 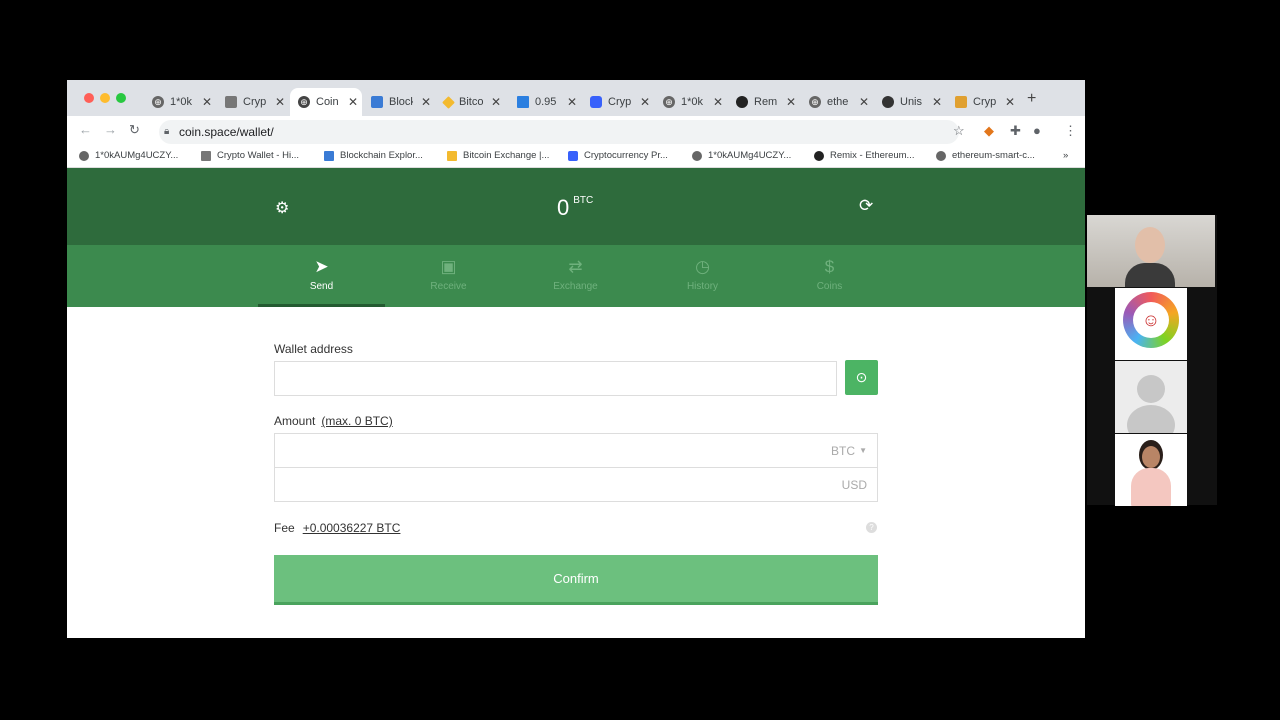 What do you see at coordinates (1150, 245) in the screenshot?
I see `participant-face` at bounding box center [1150, 245].